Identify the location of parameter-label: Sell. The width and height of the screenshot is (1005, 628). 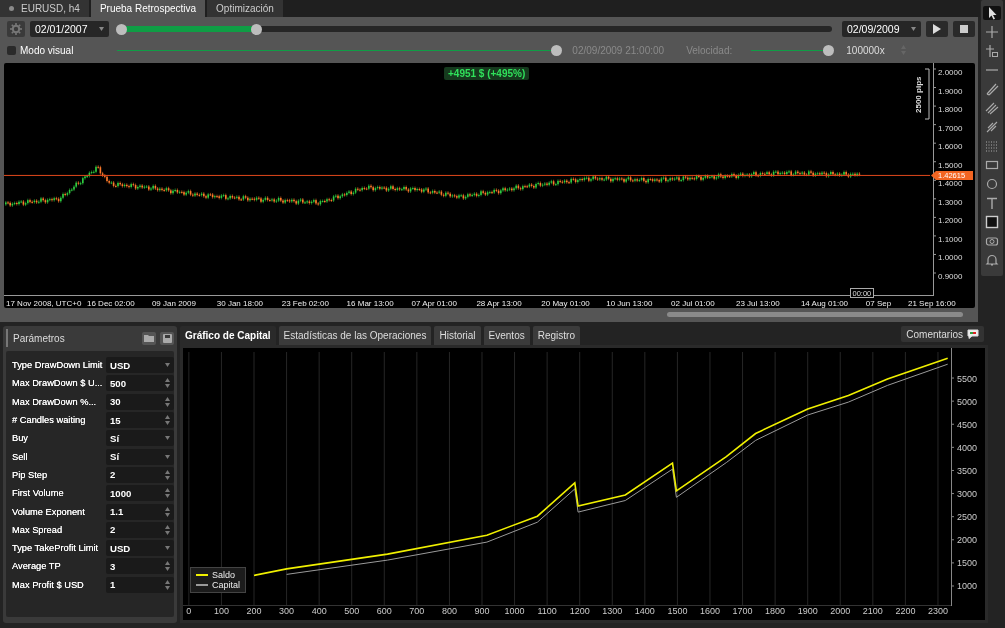
(20, 456).